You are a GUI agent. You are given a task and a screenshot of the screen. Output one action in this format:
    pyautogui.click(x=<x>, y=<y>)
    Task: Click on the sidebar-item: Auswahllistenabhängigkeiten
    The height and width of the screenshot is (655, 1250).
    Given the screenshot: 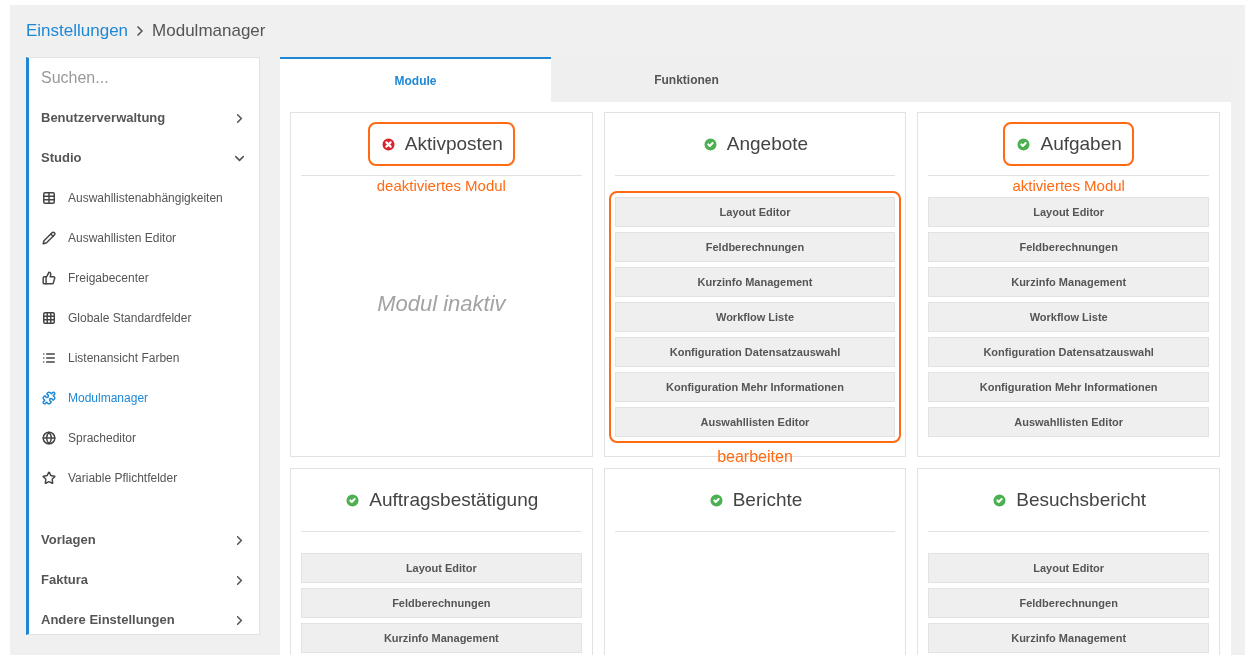 What is the action you would take?
    pyautogui.click(x=144, y=198)
    